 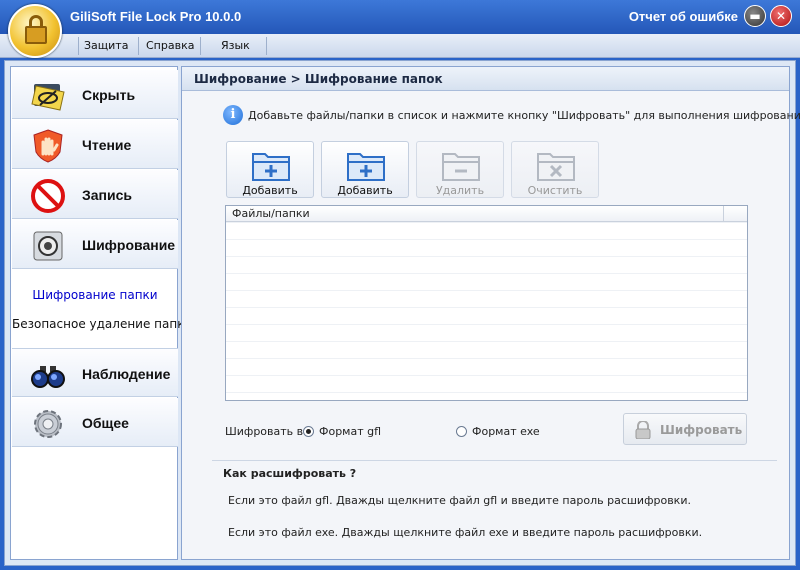 I want to click on sidebar-subitem-secure-delete: Безопасное удаление папки, so click(x=102, y=324).